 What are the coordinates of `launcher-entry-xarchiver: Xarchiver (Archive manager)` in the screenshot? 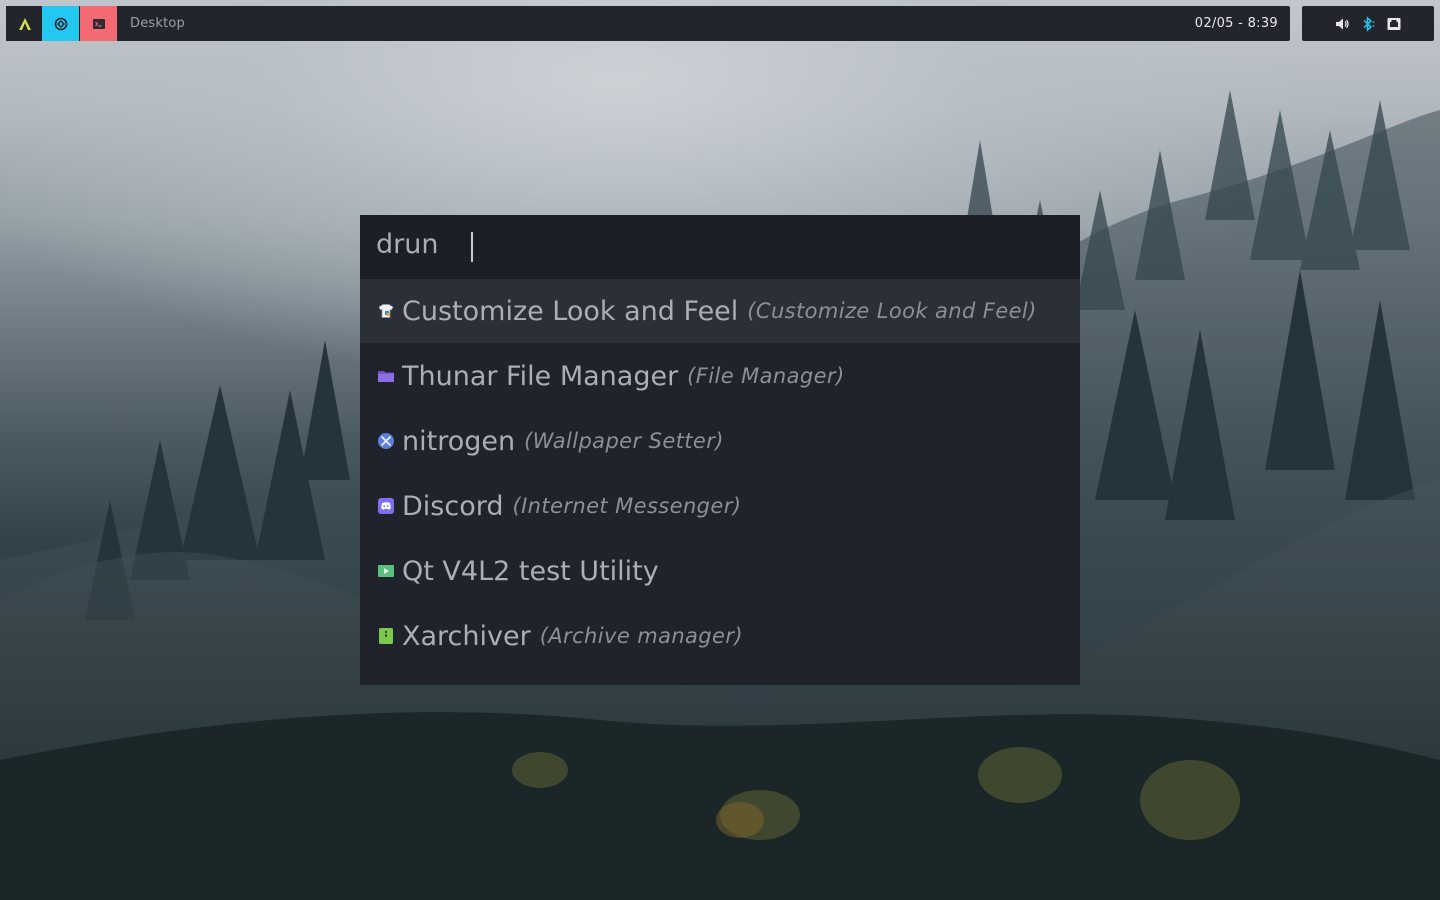 It's located at (720, 636).